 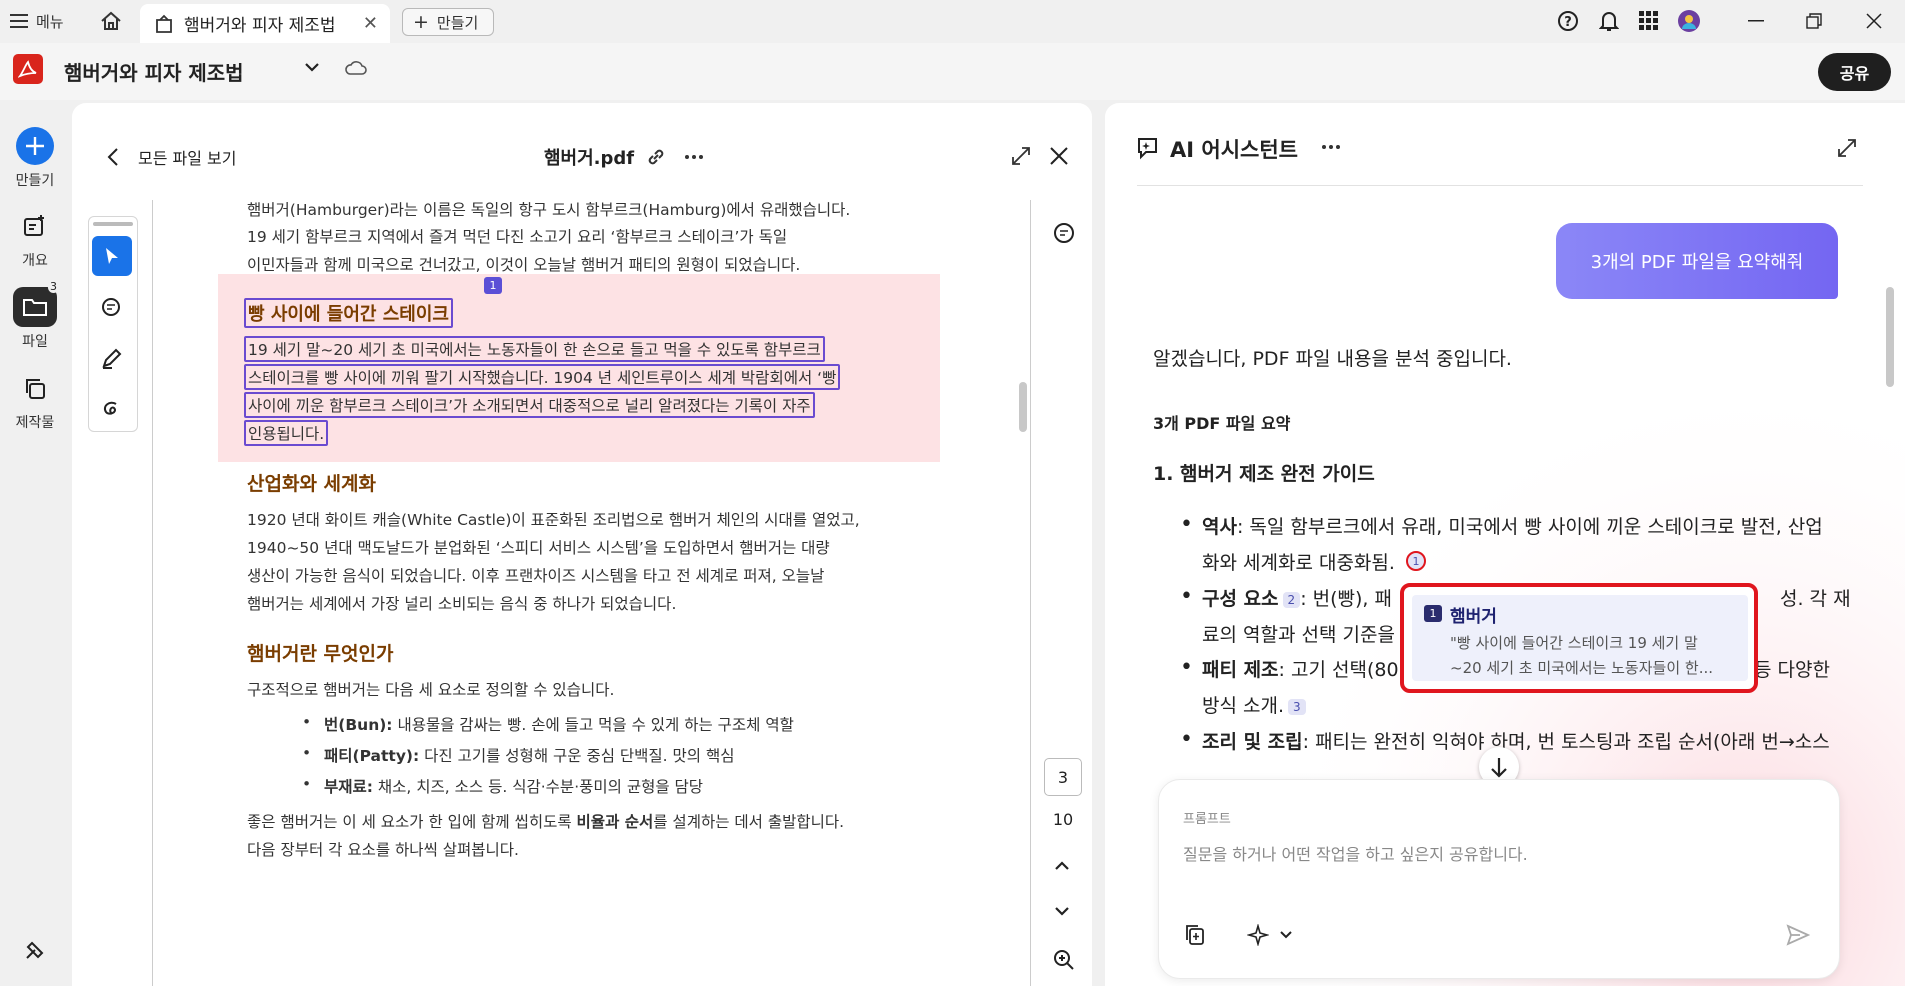 I want to click on doc-scrollbar, so click(x=1023, y=407).